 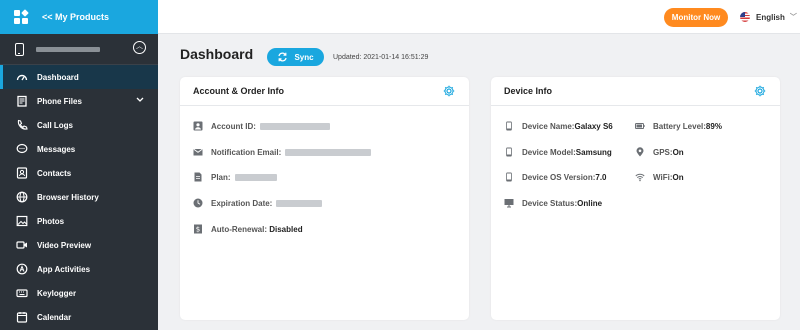 What do you see at coordinates (22, 221) in the screenshot?
I see `image-icon` at bounding box center [22, 221].